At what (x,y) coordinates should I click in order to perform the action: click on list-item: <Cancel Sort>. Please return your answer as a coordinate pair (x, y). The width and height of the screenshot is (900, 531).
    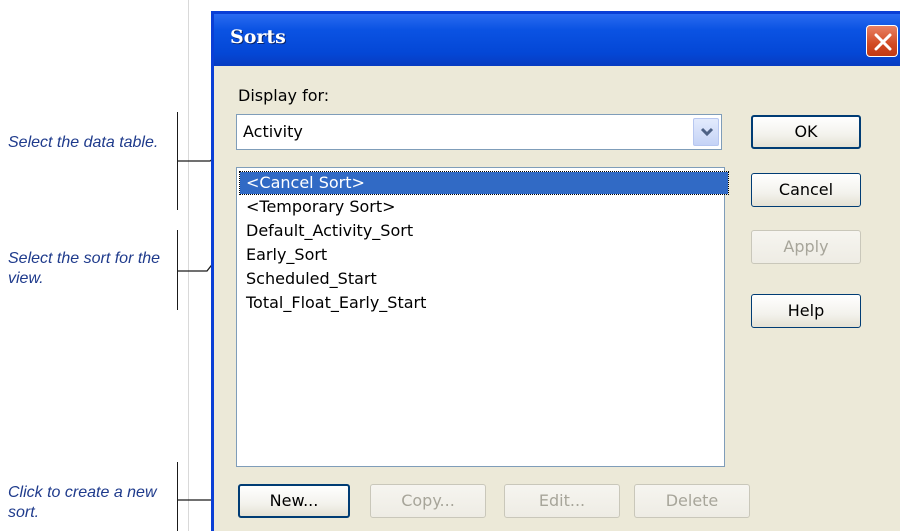
    Looking at the image, I should click on (484, 183).